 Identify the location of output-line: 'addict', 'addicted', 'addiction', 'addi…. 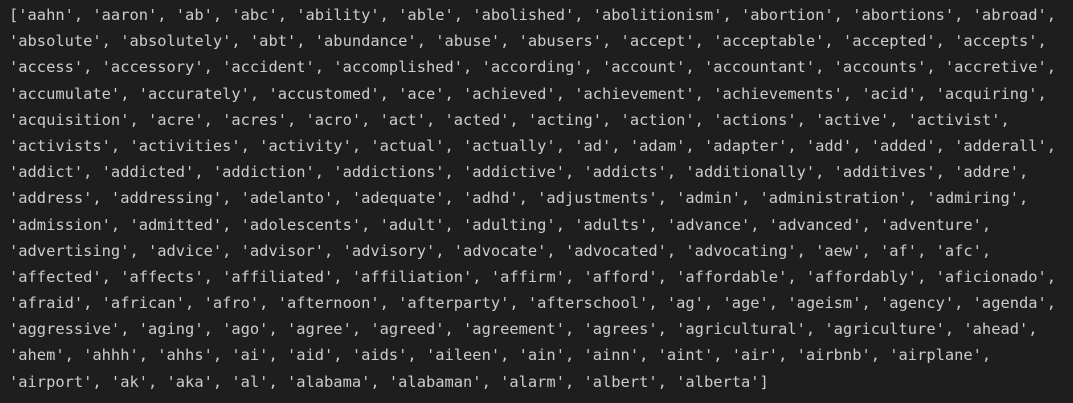
(519, 172).